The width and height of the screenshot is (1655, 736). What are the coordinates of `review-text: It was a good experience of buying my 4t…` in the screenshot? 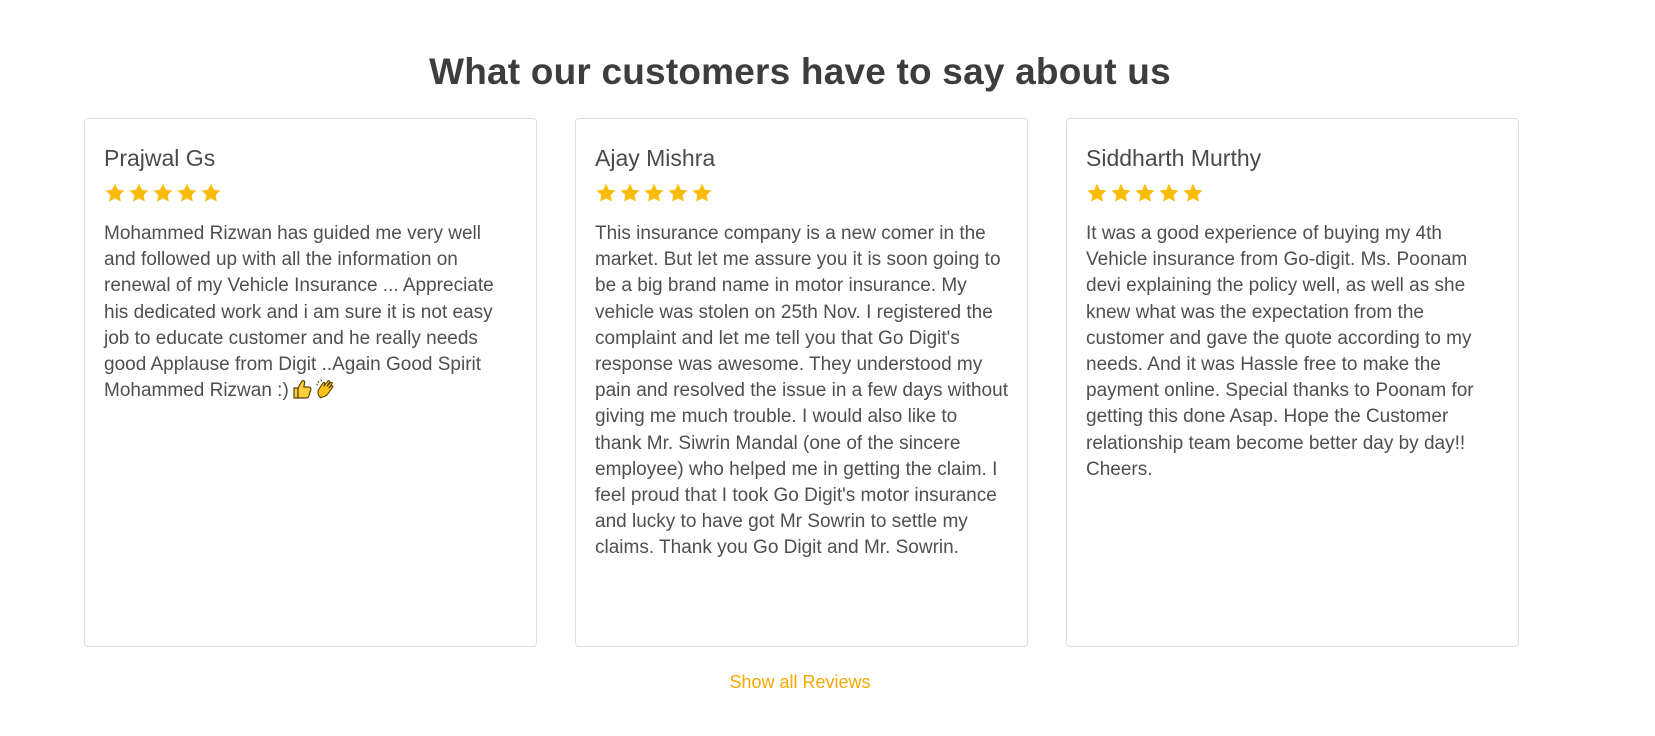 It's located at (1280, 351).